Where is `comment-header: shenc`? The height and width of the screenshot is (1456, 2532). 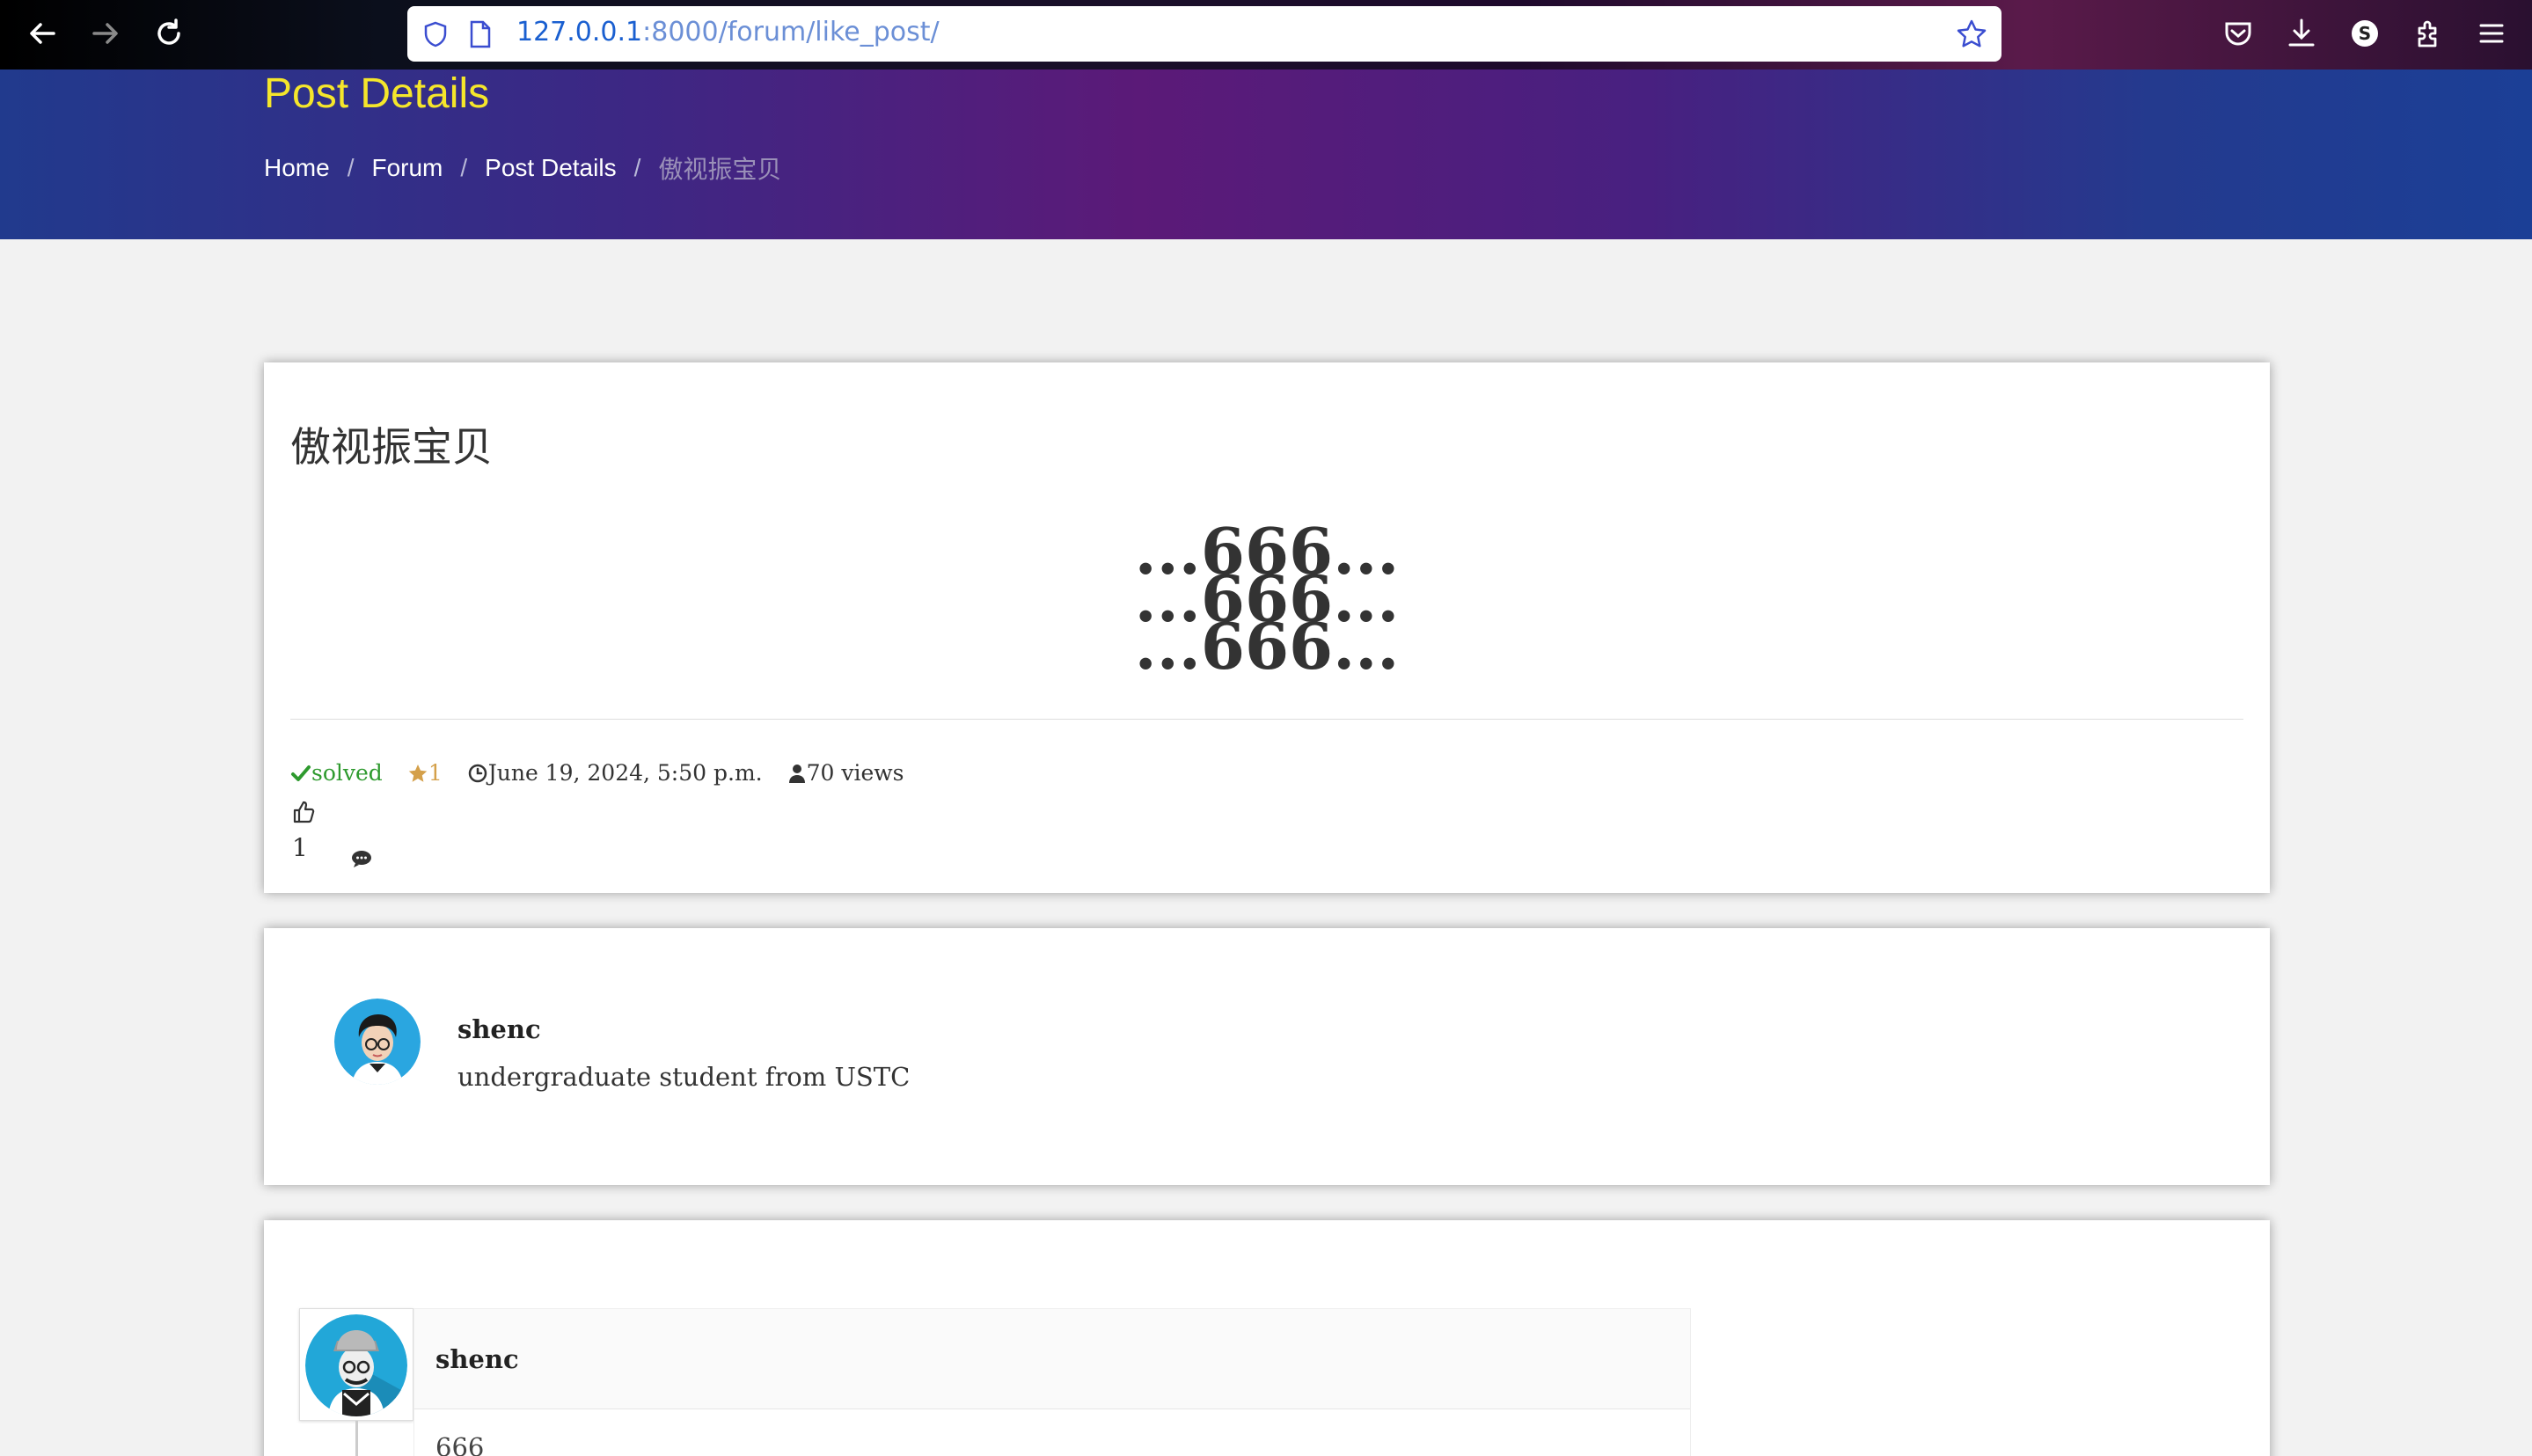
comment-header: shenc is located at coordinates (1052, 1359).